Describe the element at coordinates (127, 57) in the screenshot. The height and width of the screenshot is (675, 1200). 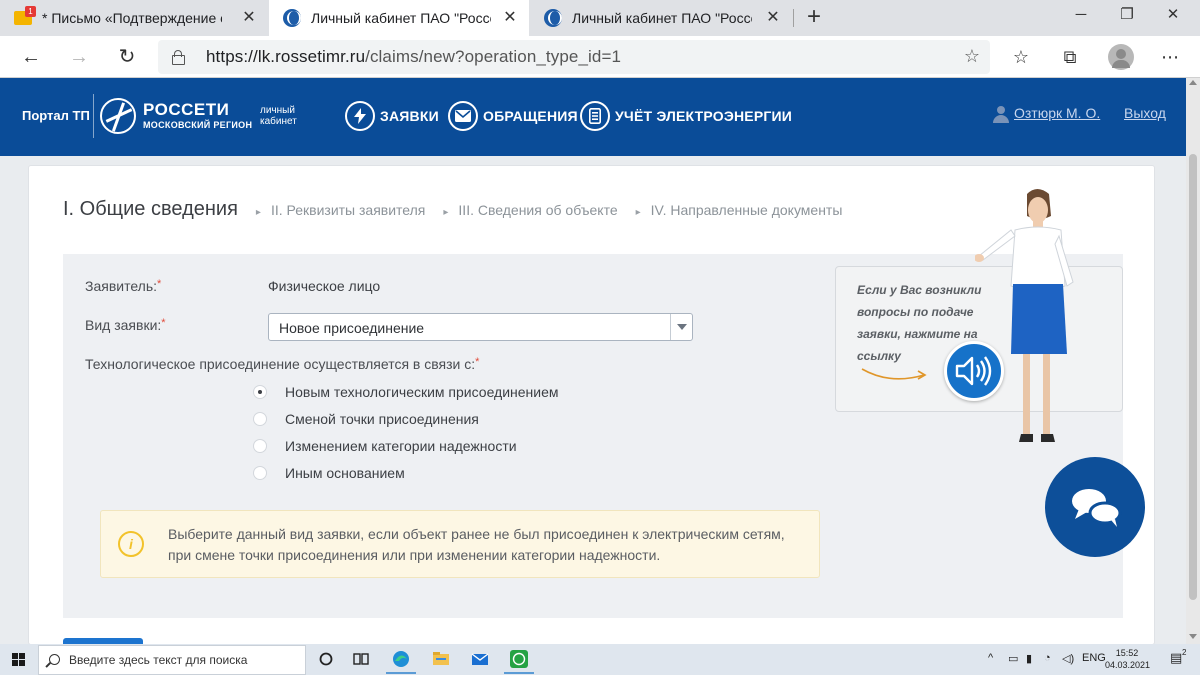
I see `reload-button: ↻` at that location.